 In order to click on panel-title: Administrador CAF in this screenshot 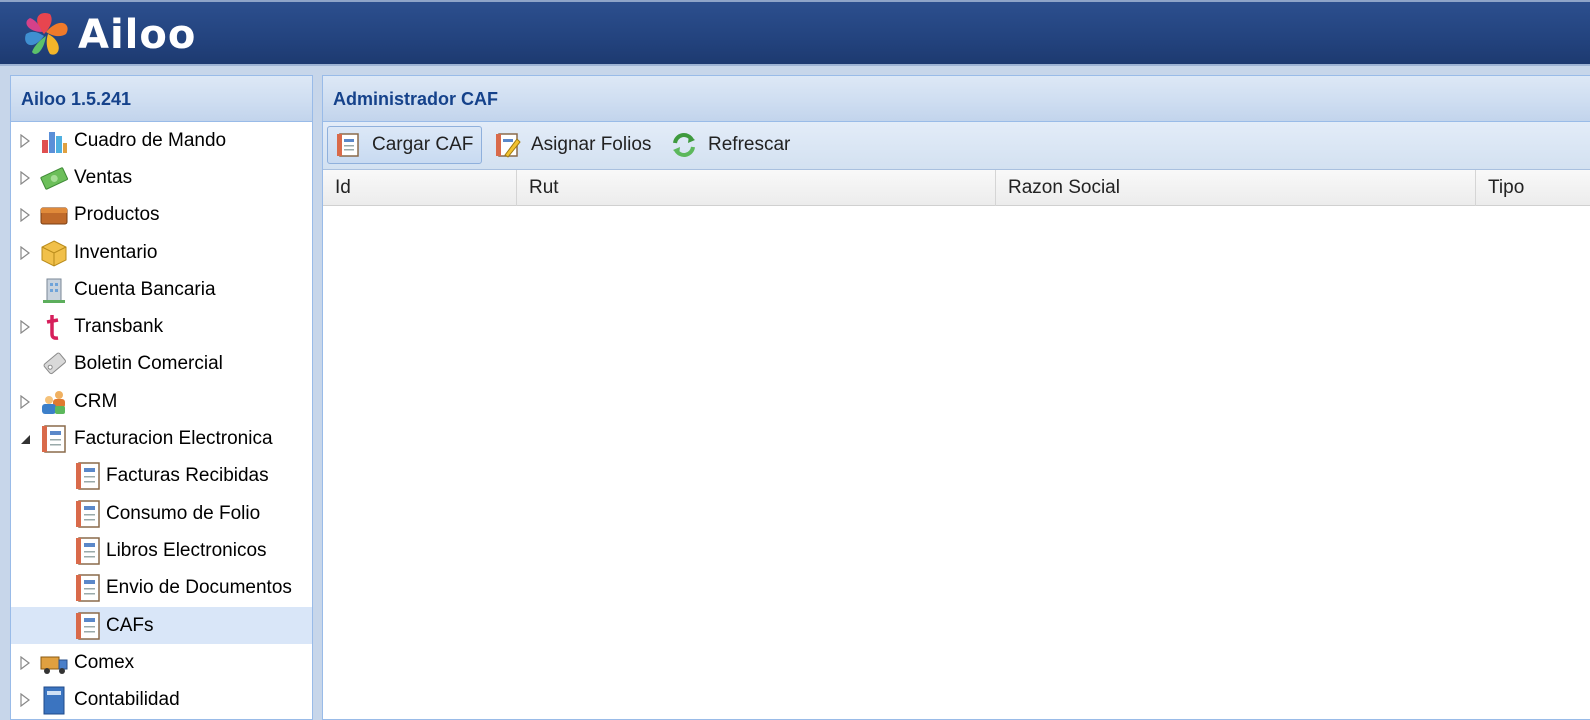, I will do `click(956, 99)`.